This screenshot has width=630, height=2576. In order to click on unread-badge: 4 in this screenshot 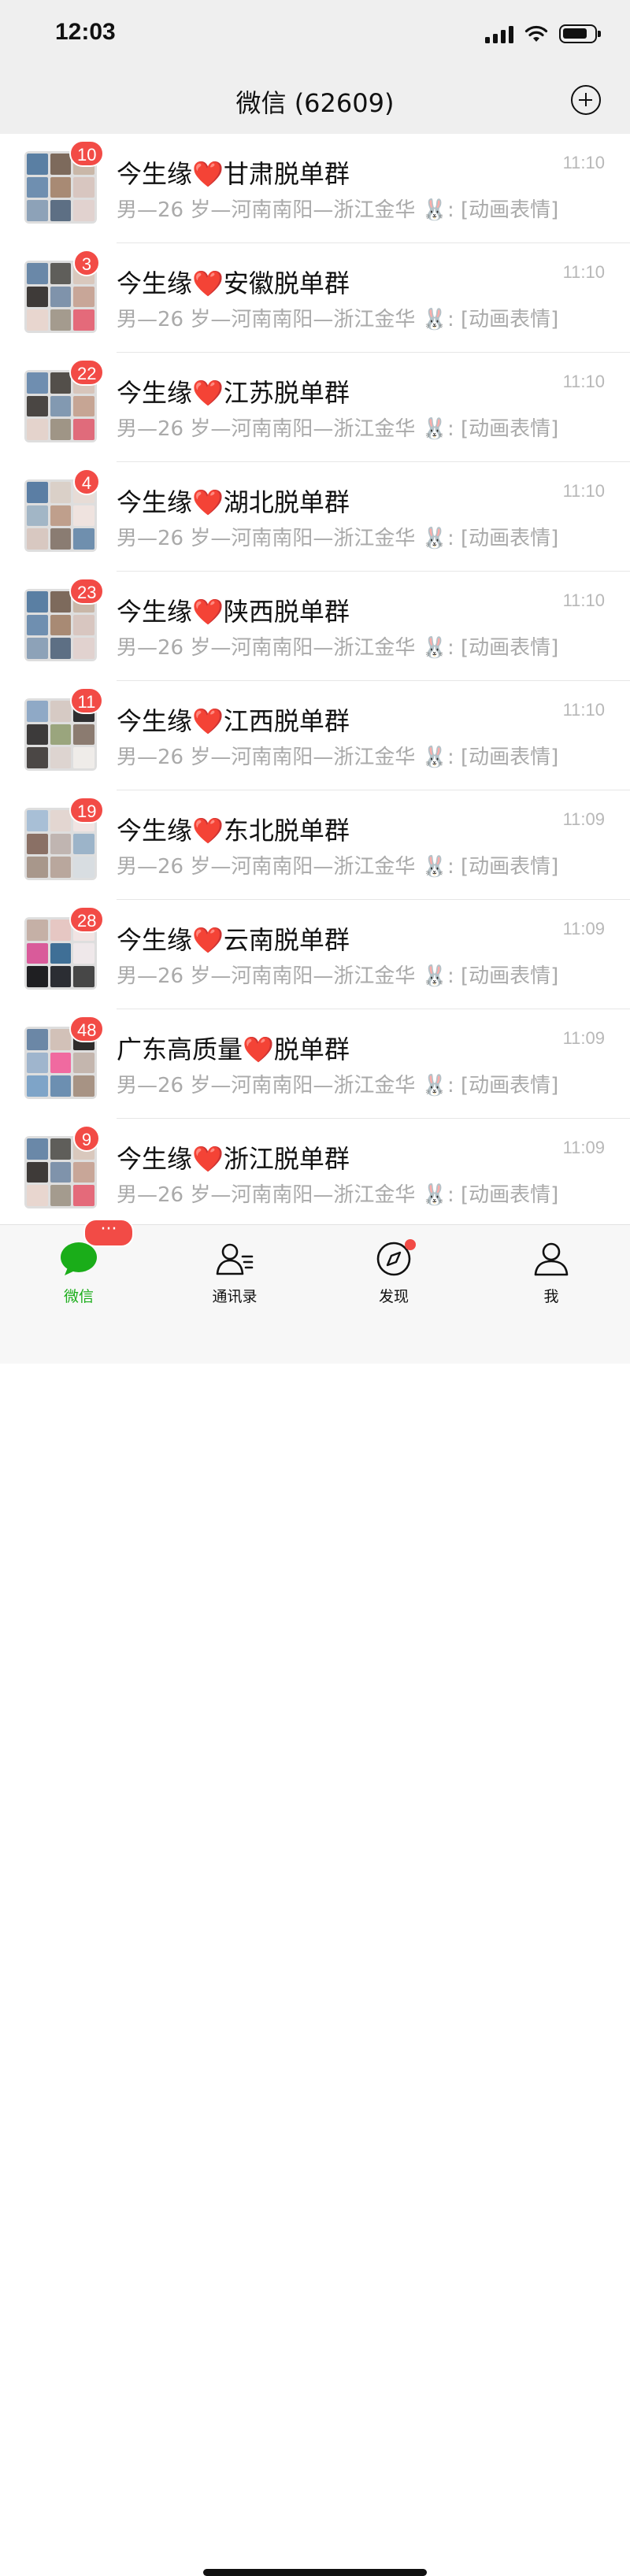, I will do `click(86, 481)`.